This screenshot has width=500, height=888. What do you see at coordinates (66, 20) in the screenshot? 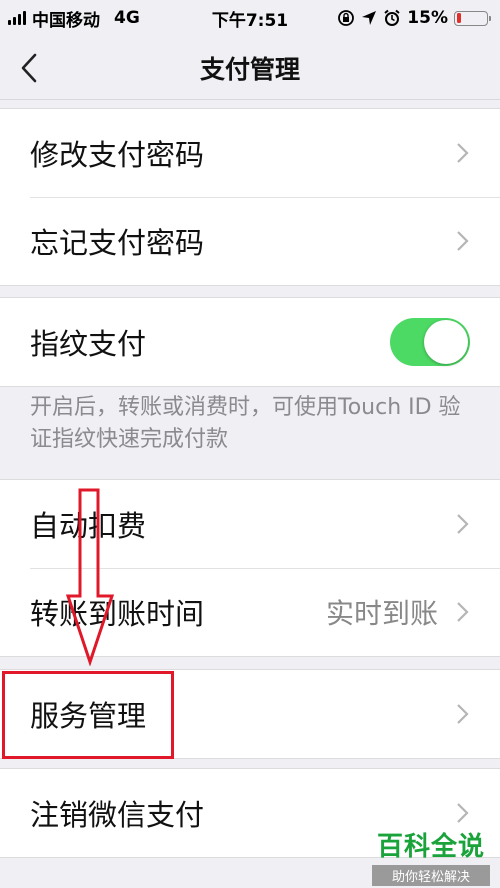
I see `carrier-name: 中国移动` at bounding box center [66, 20].